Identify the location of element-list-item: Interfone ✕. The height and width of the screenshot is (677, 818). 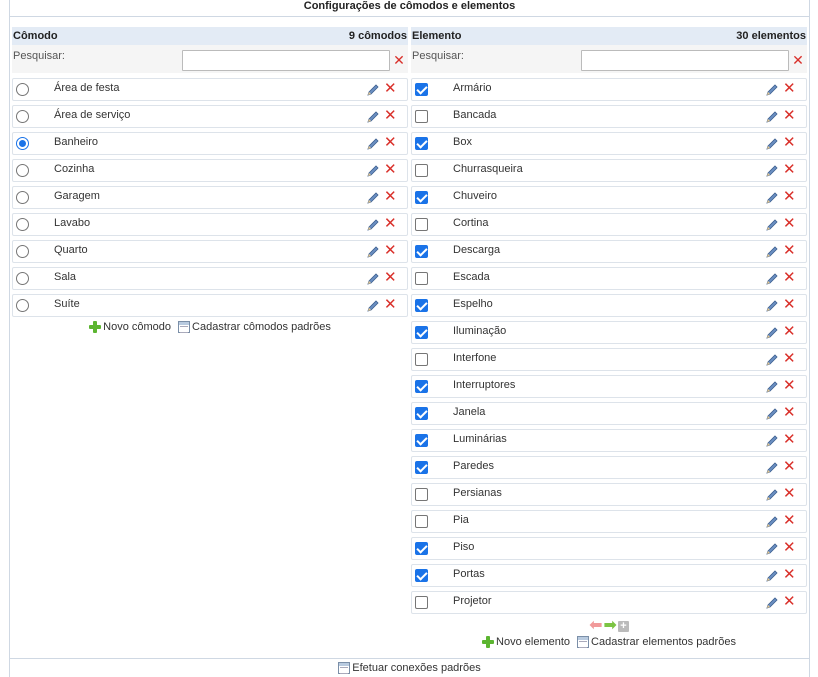
(609, 359).